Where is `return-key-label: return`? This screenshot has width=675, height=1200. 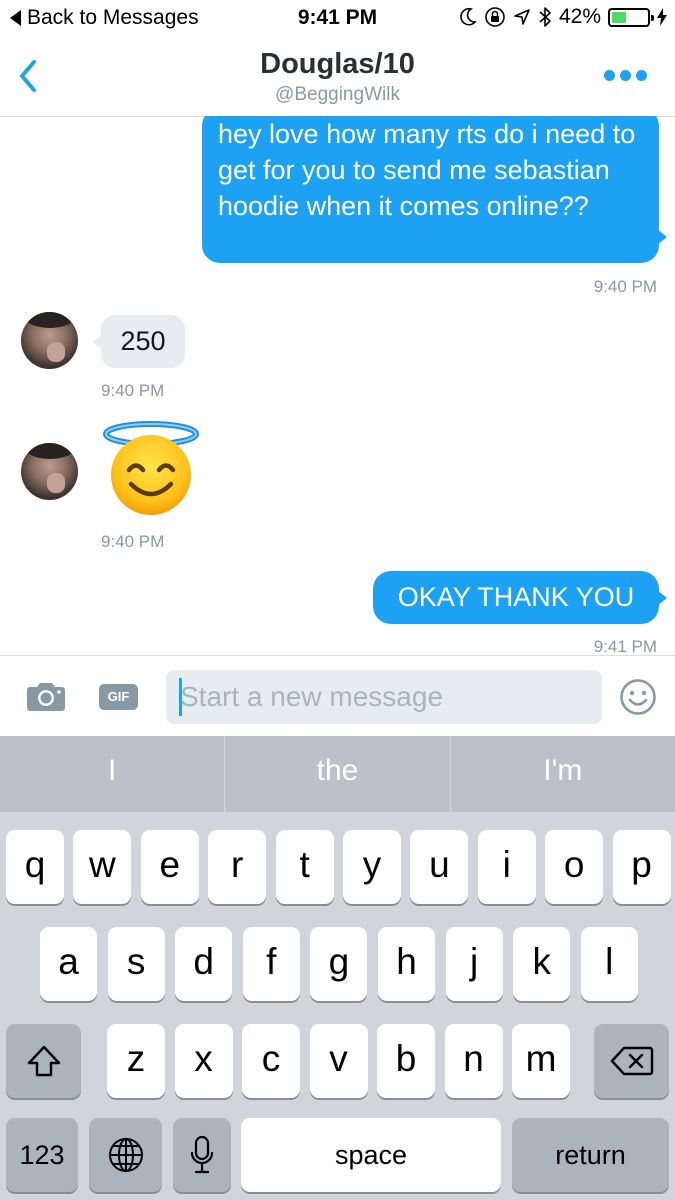
return-key-label: return is located at coordinates (590, 1155).